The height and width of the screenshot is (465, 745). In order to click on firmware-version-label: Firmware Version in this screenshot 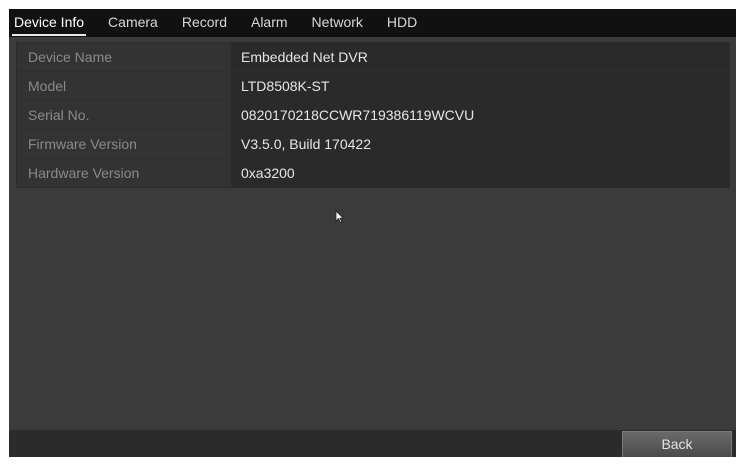, I will do `click(124, 144)`.